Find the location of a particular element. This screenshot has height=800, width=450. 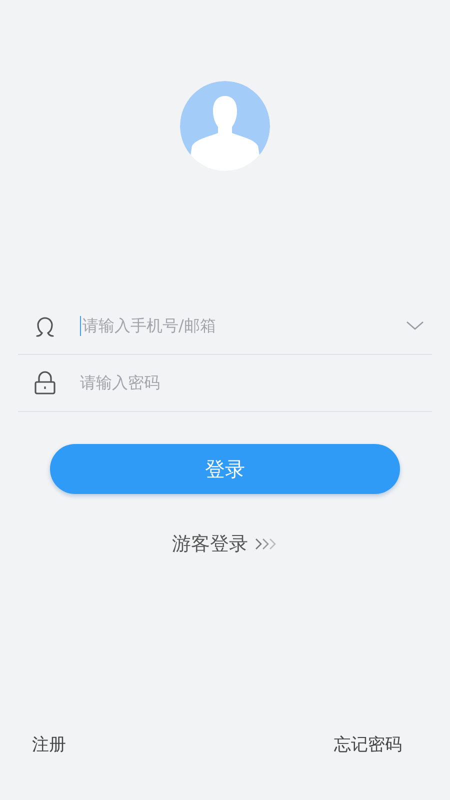

guest-login-link: 游客登录 is located at coordinates (225, 544).